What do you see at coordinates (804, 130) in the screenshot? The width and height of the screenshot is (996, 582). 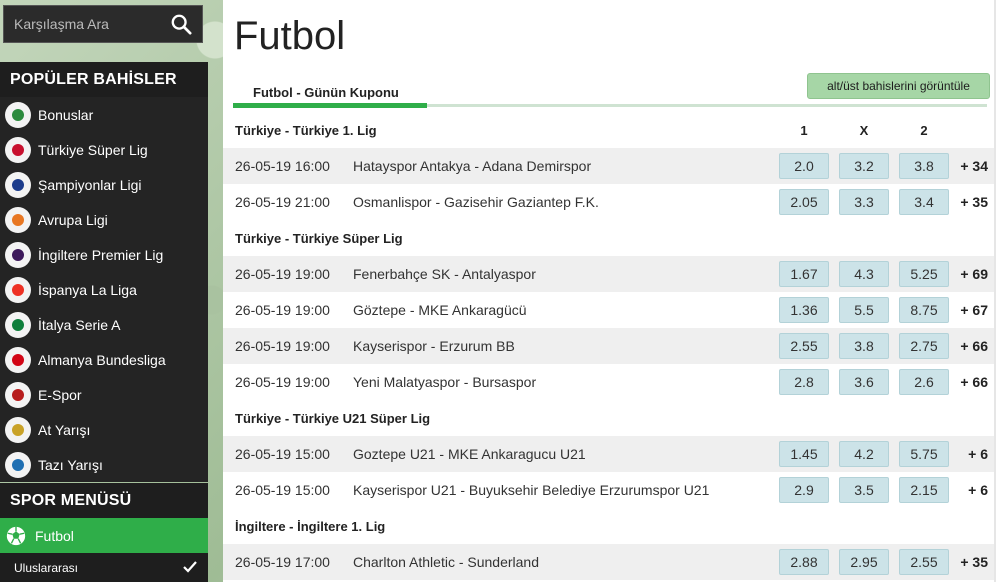 I see `column-header-1: 1` at bounding box center [804, 130].